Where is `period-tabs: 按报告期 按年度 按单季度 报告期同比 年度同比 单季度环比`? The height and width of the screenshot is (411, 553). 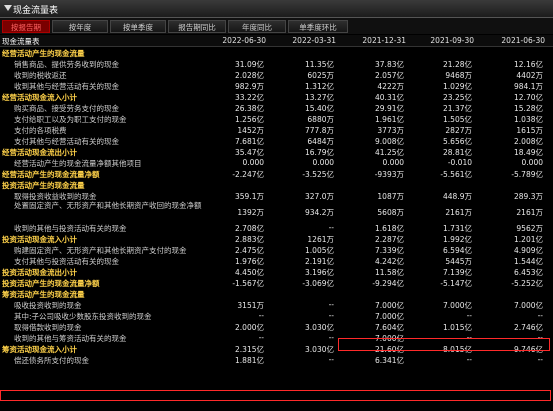
period-tabs: 按报告期 按年度 按单季度 报告期同比 年度同比 单季度环比 is located at coordinates (276, 26).